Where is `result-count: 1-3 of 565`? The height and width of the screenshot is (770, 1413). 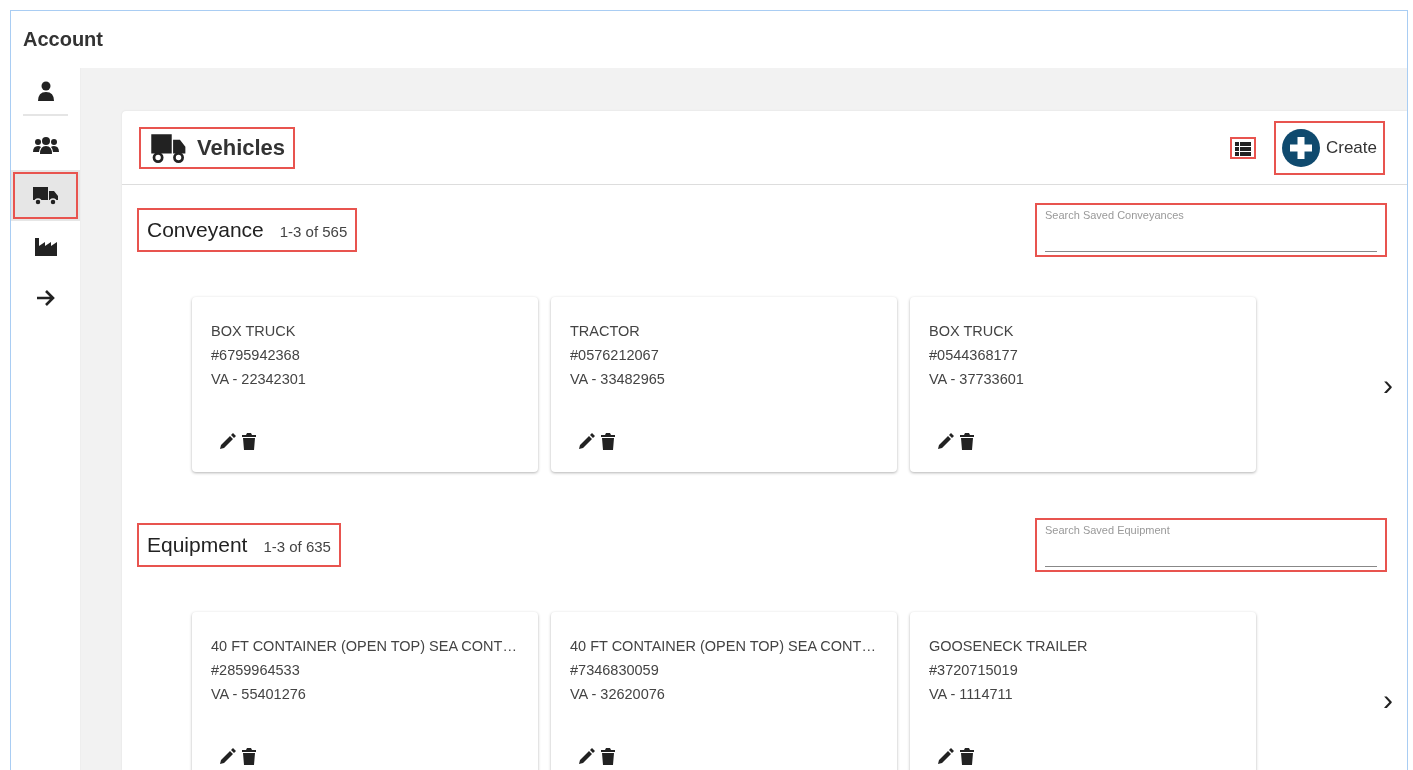 result-count: 1-3 of 565 is located at coordinates (313, 231).